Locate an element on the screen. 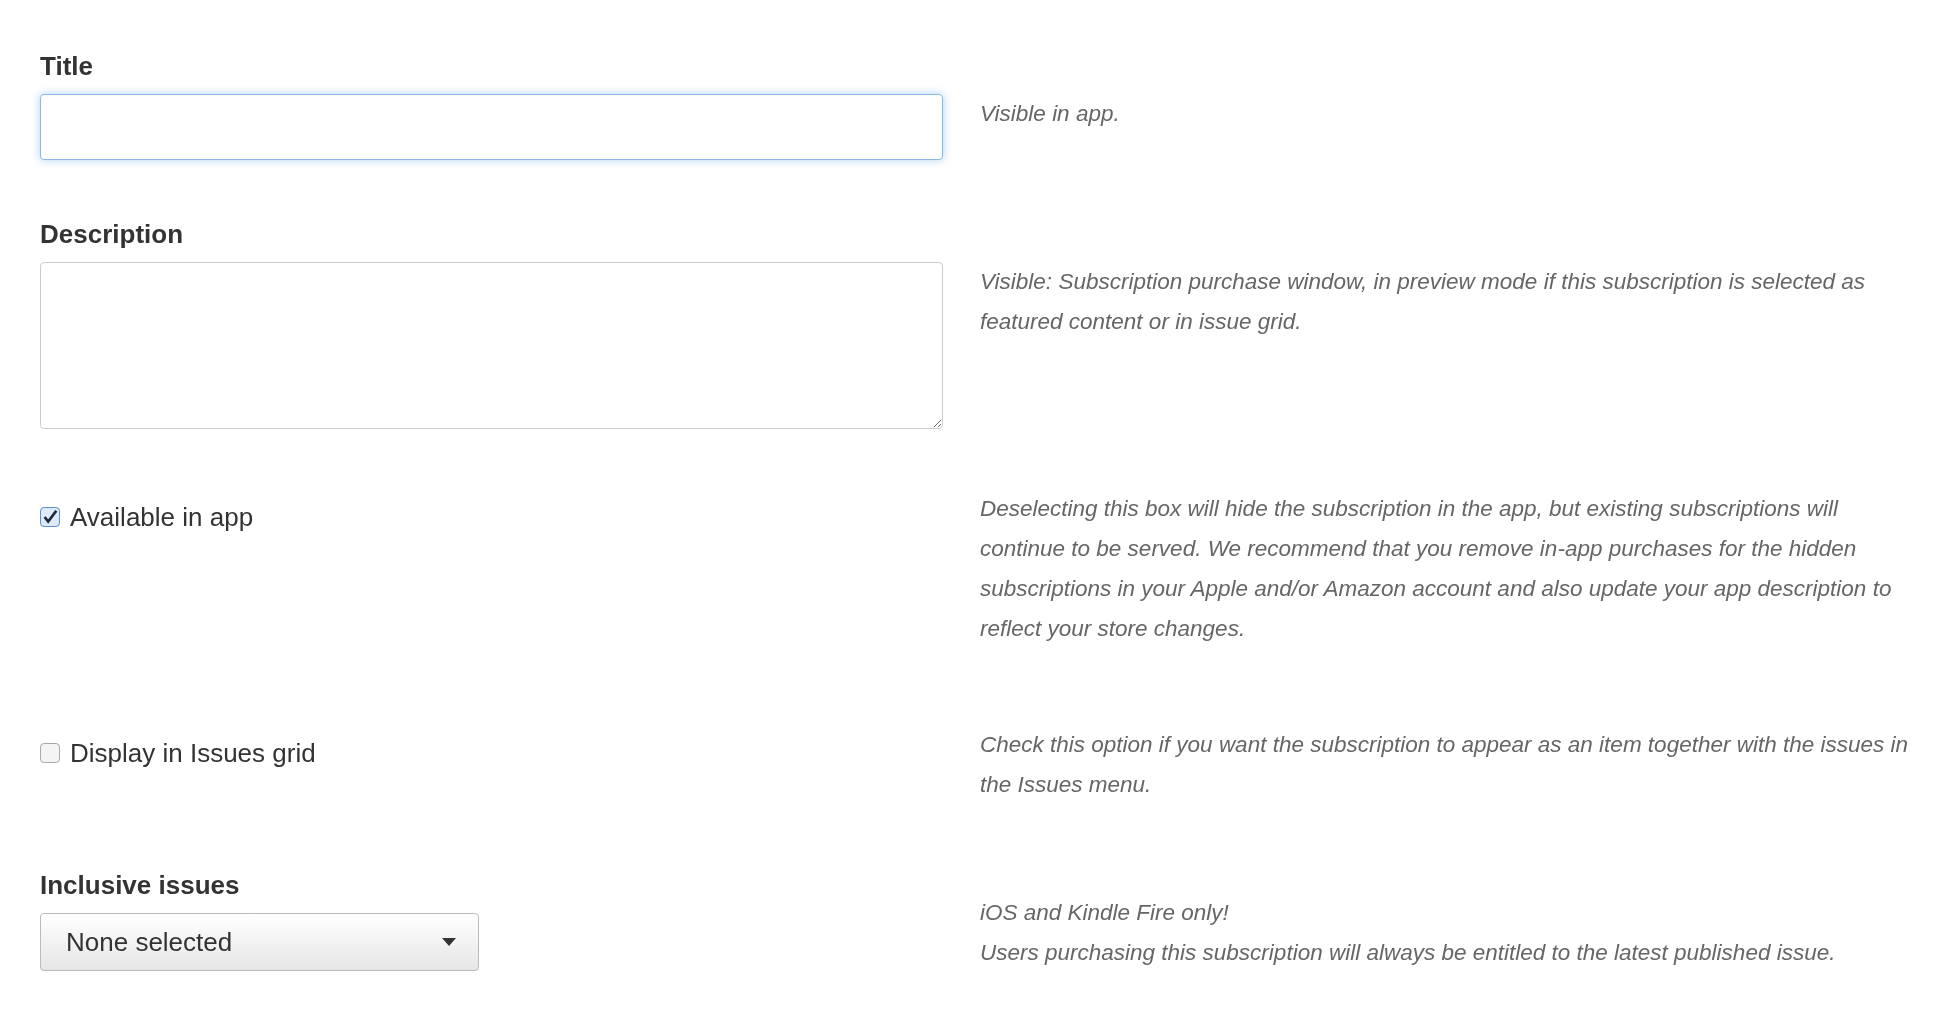 This screenshot has height=1020, width=1942. field-label: Description is located at coordinates (112, 234).